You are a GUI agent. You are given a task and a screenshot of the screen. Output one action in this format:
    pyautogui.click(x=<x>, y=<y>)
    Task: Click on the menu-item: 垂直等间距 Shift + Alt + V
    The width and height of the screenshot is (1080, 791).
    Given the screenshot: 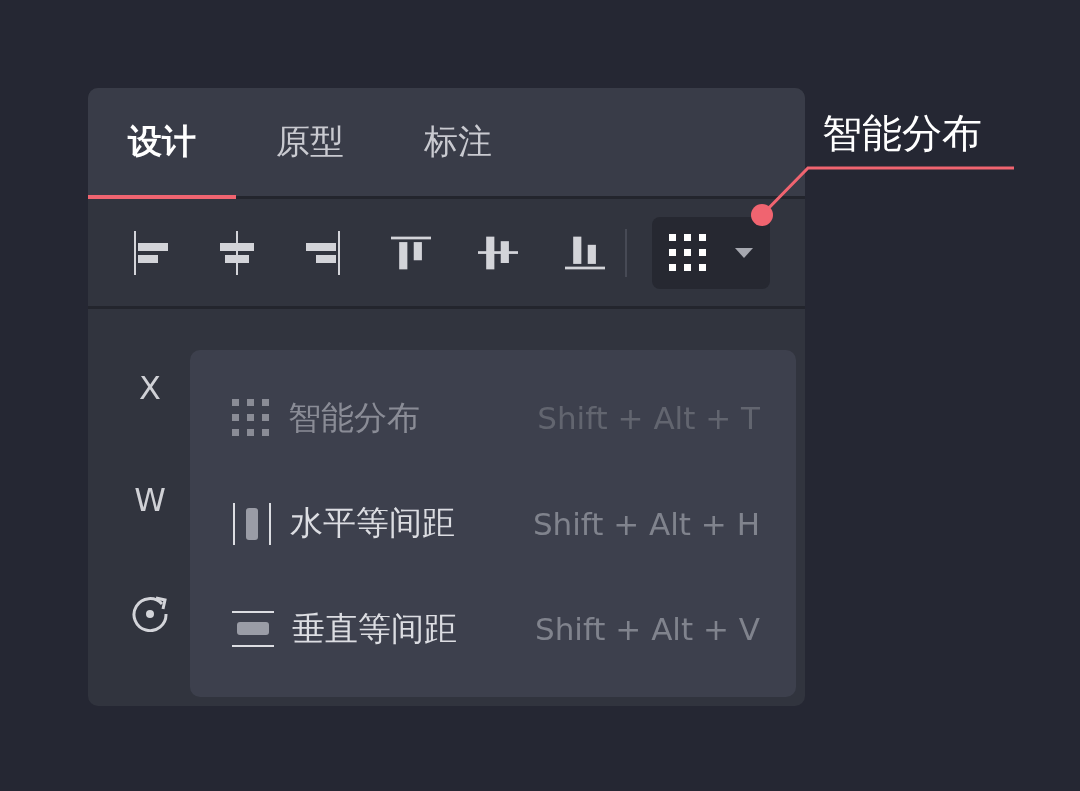 What is the action you would take?
    pyautogui.click(x=496, y=629)
    